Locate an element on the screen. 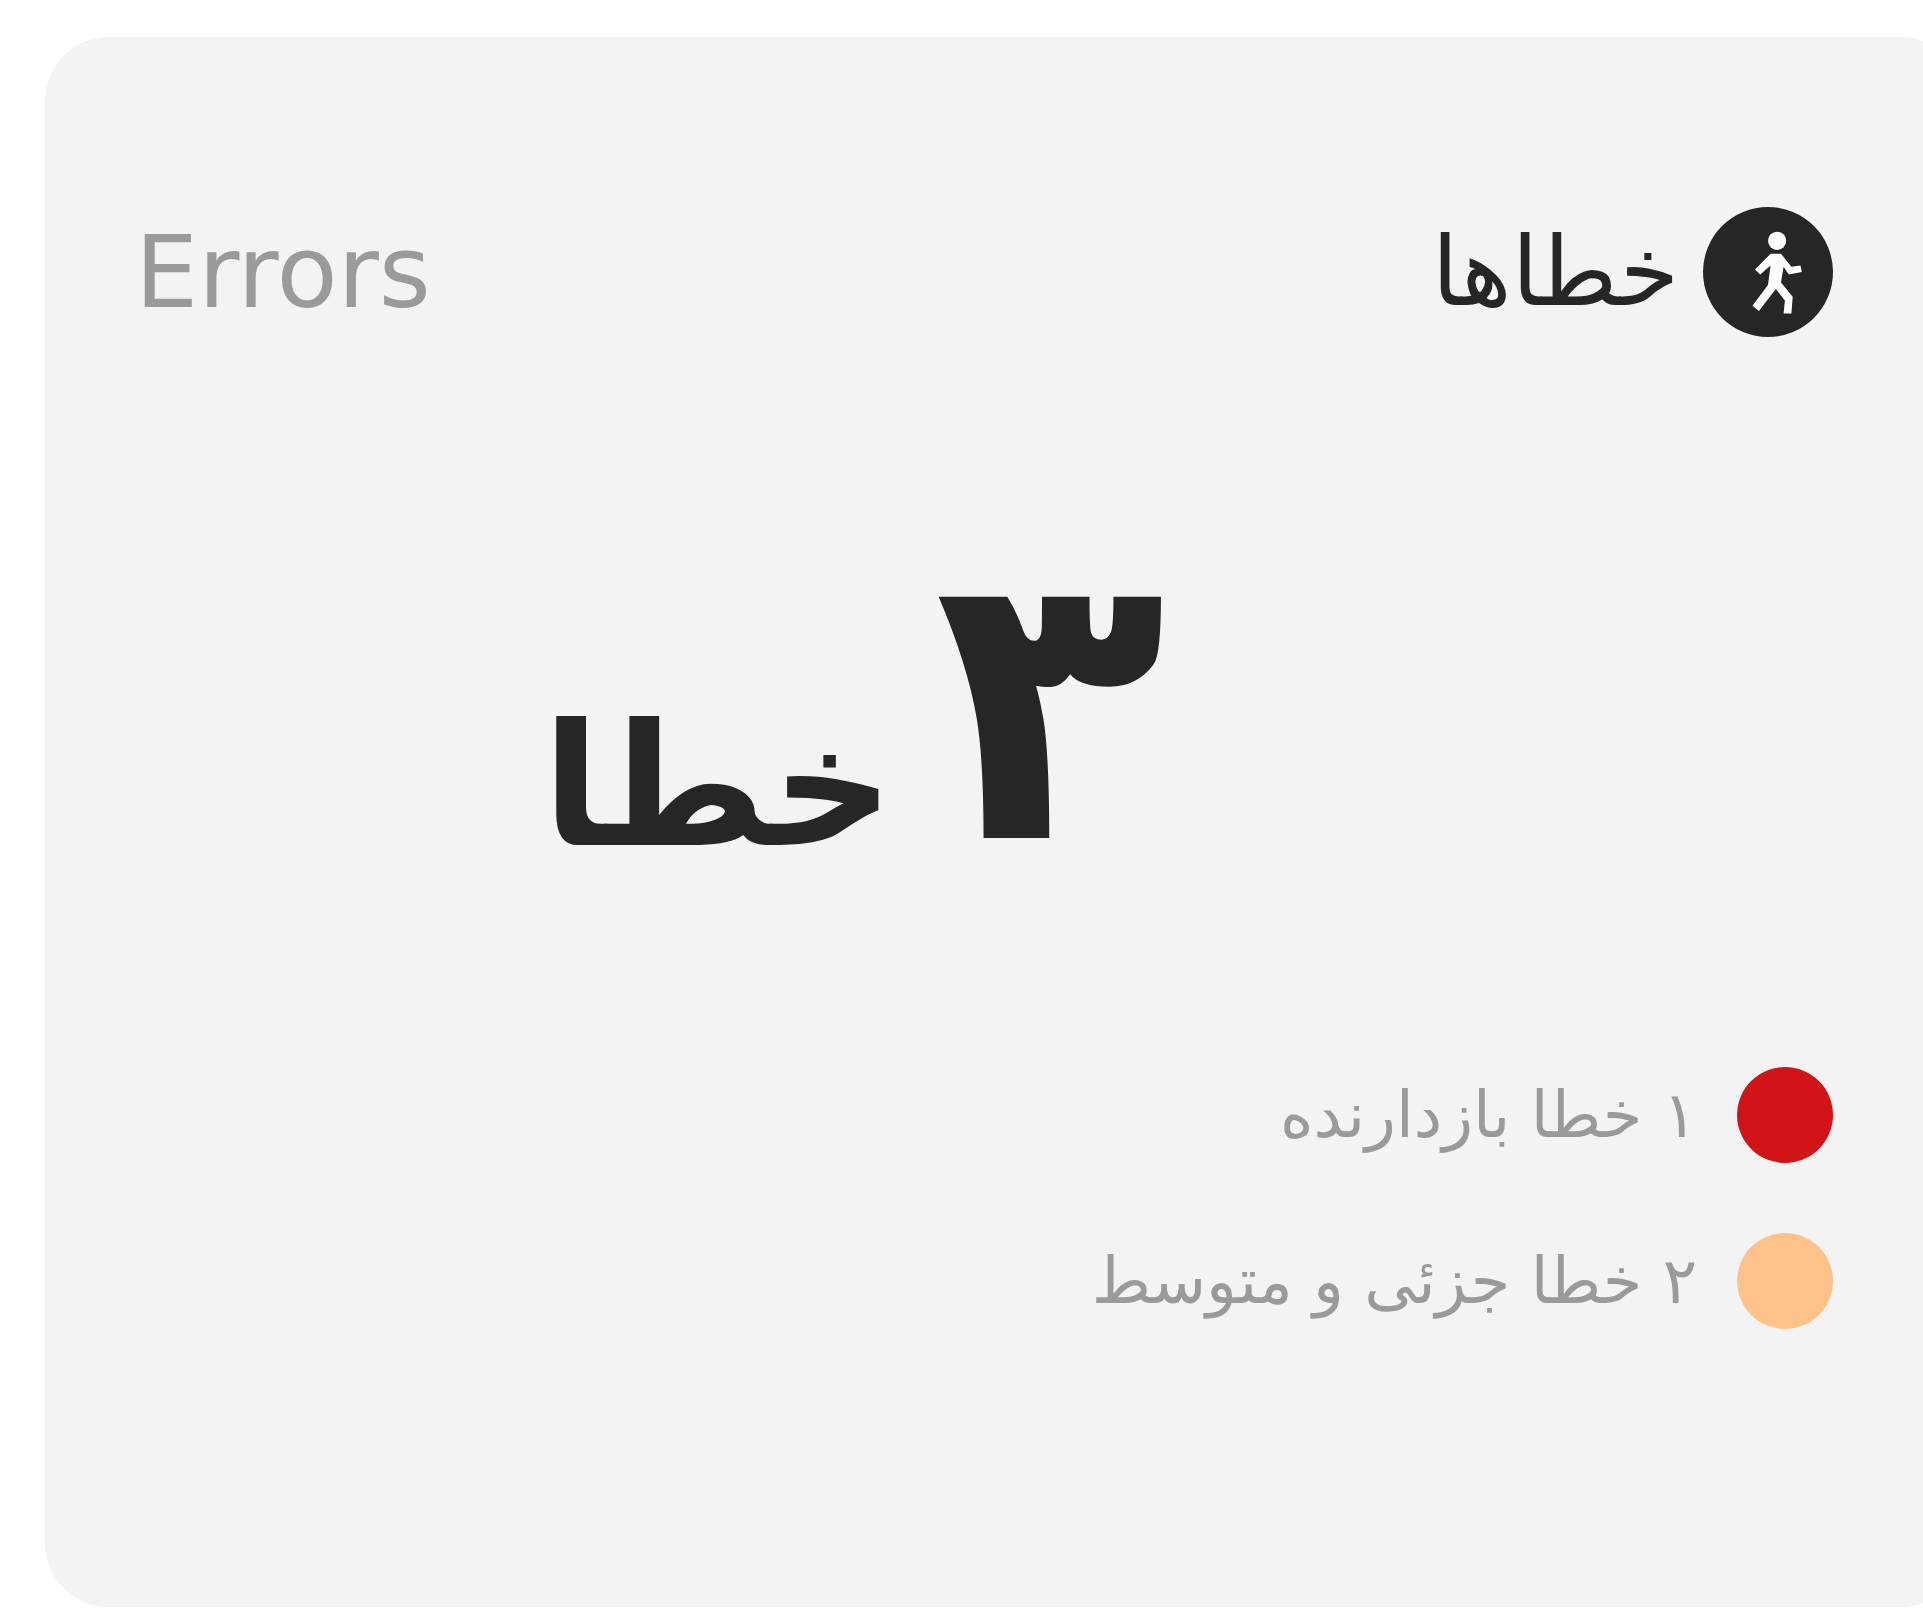 The image size is (1923, 1622). count-unit: خطا is located at coordinates (718, 786).